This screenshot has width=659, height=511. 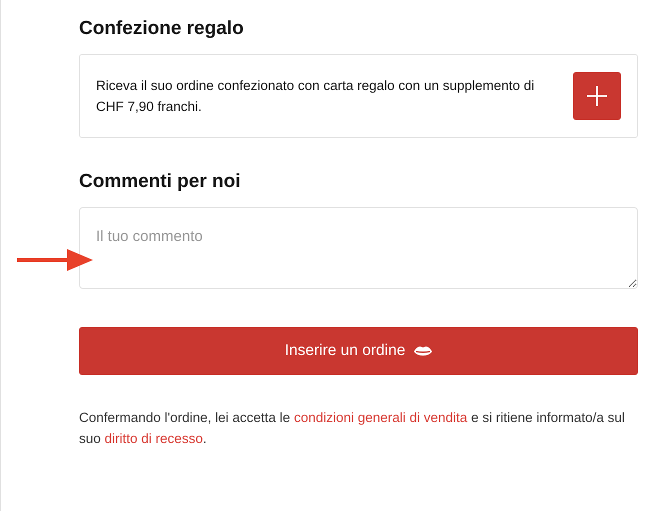 What do you see at coordinates (358, 351) in the screenshot?
I see `place-order-button: Inserire un ordine` at bounding box center [358, 351].